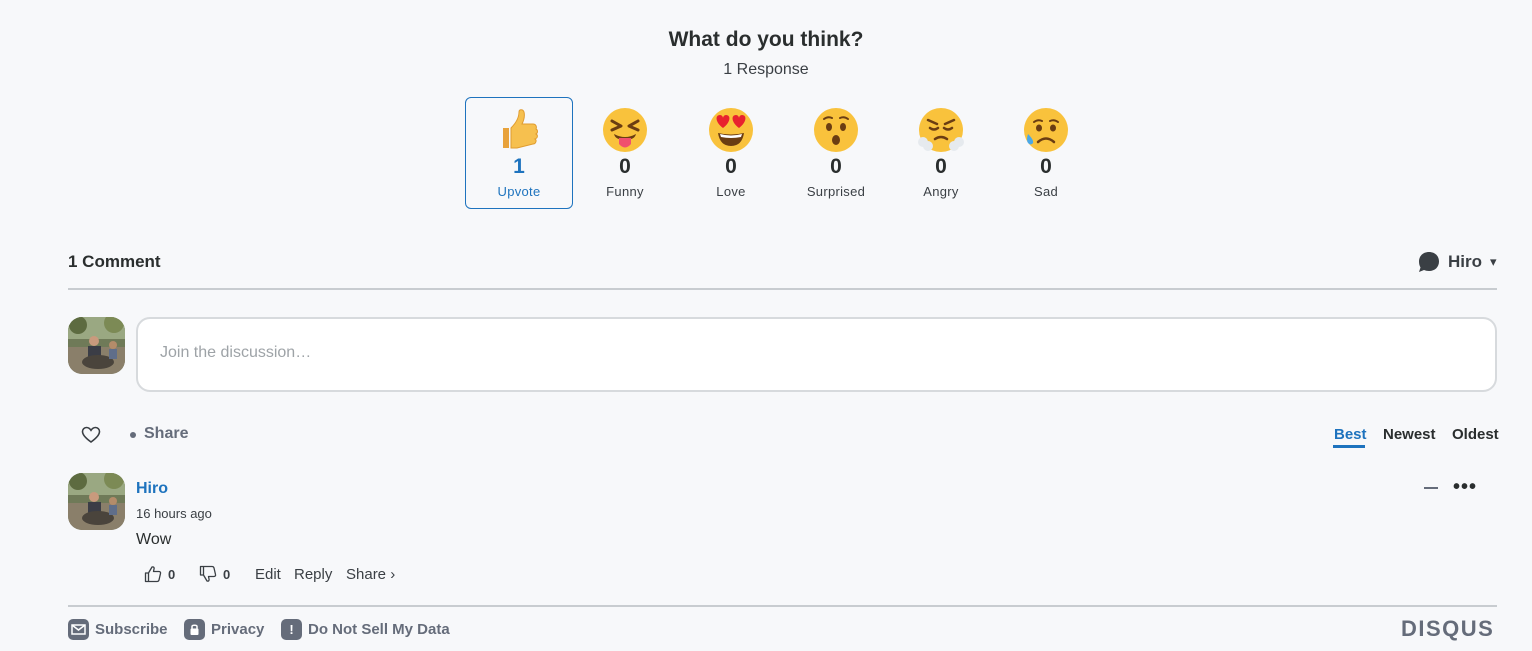 The image size is (1532, 651). What do you see at coordinates (1447, 629) in the screenshot?
I see `disqus-logo: DISQUS` at bounding box center [1447, 629].